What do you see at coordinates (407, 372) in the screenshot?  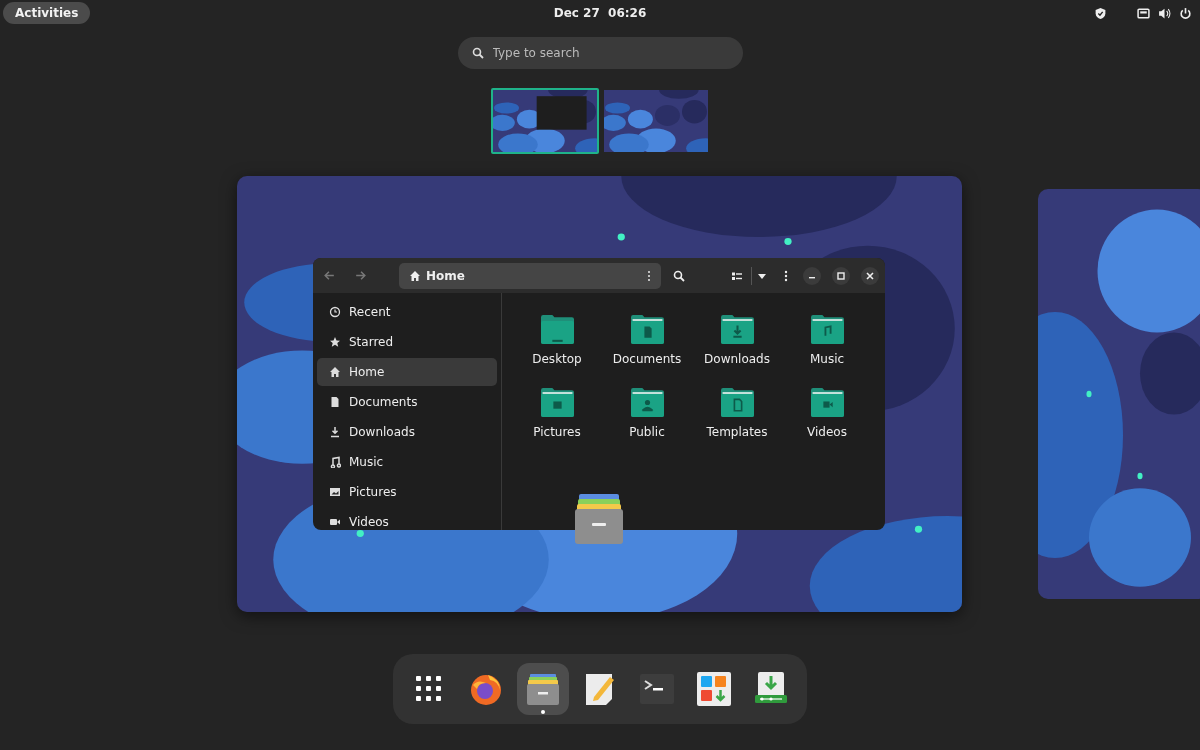 I see `sidebar-item: Home` at bounding box center [407, 372].